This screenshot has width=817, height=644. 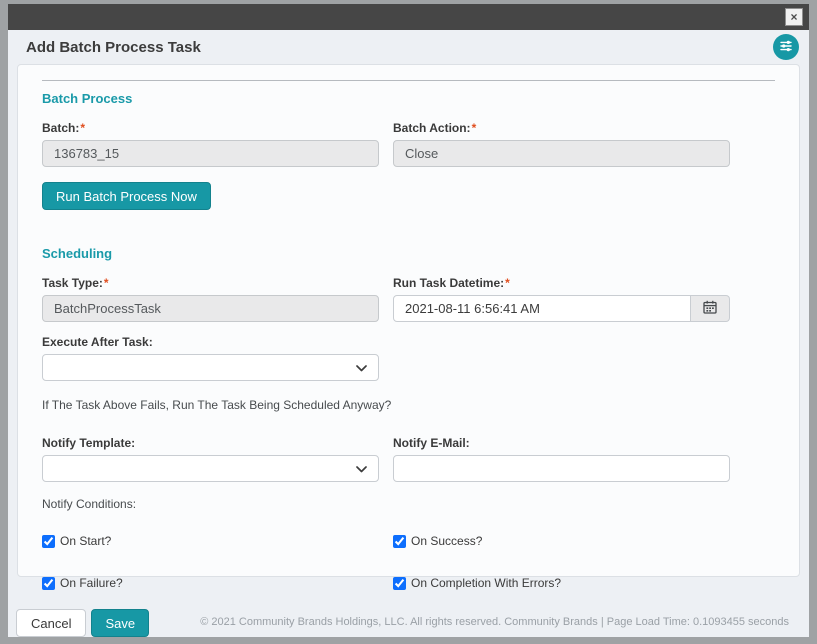 I want to click on run-batch-process-now-button: Run Batch Process Now, so click(x=126, y=196).